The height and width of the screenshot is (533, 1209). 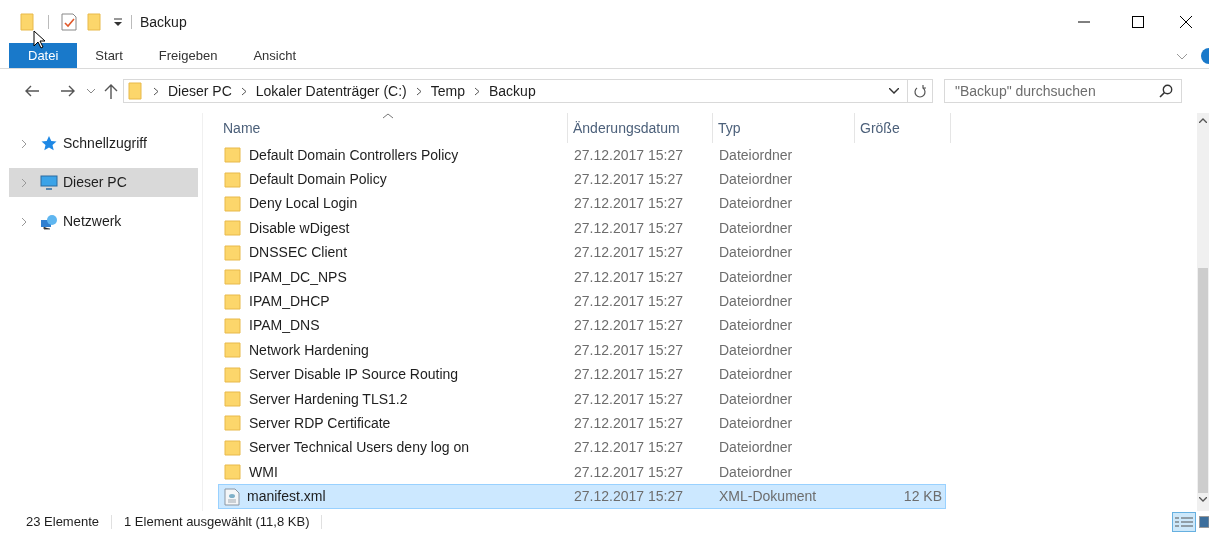 What do you see at coordinates (43, 55) in the screenshot?
I see `ribbon-tab: Datei` at bounding box center [43, 55].